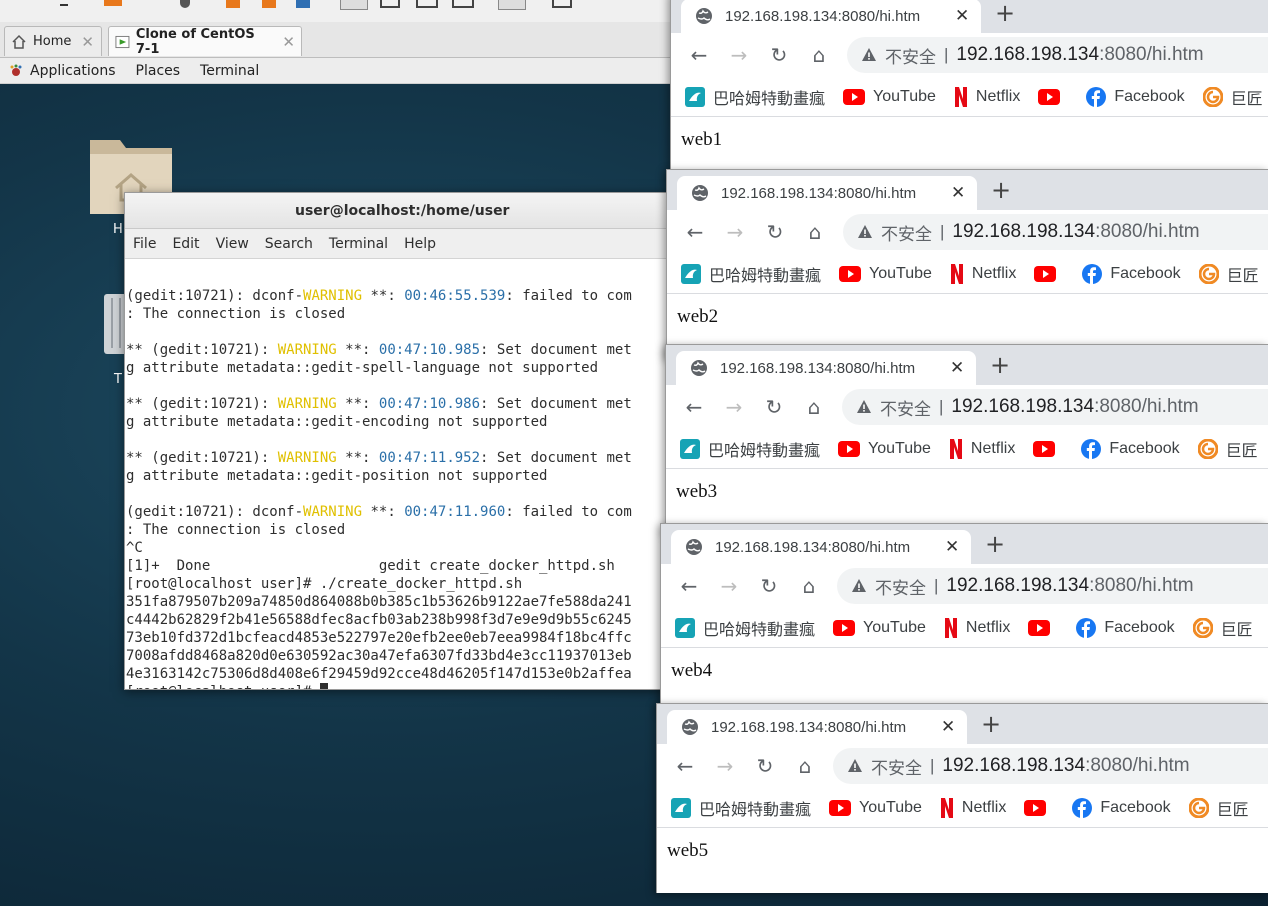 This screenshot has height=906, width=1268. Describe the element at coordinates (229, 71) in the screenshot. I see `terminal-menu: Terminal` at that location.